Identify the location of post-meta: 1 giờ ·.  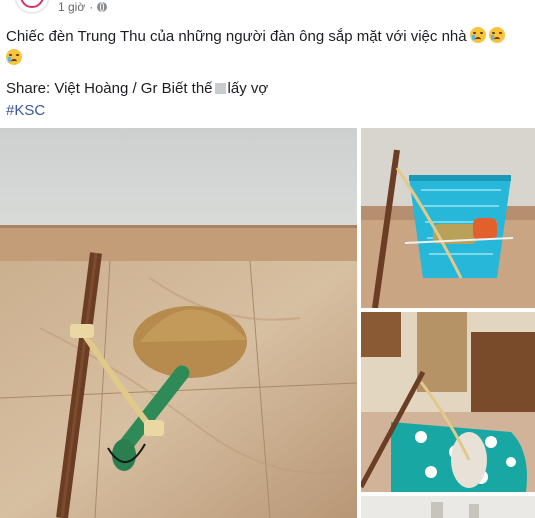
(83, 7).